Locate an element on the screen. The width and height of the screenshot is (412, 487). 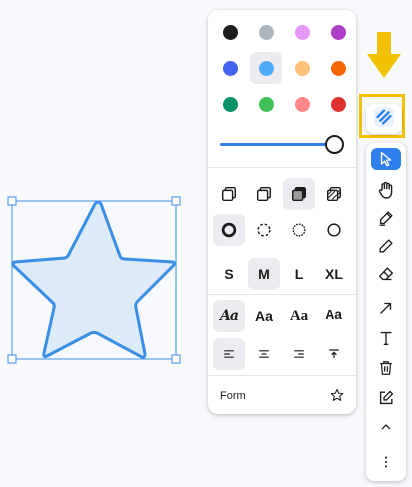
pencil-icon is located at coordinates (386, 246).